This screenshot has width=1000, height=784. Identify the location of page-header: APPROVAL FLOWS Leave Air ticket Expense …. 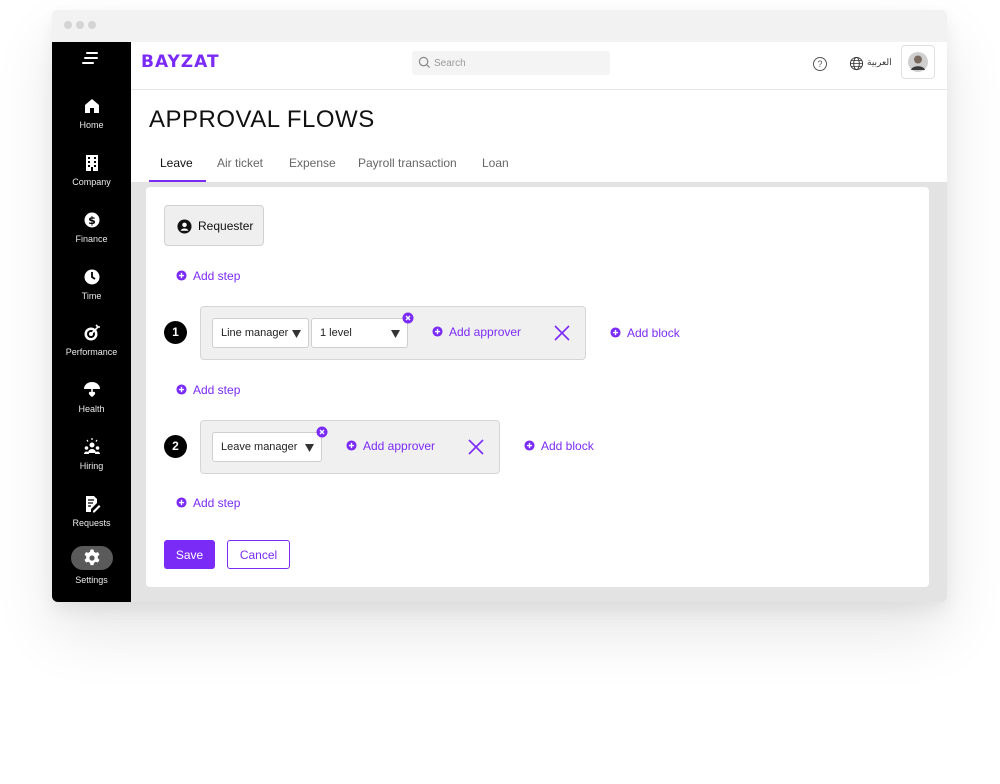
(539, 136).